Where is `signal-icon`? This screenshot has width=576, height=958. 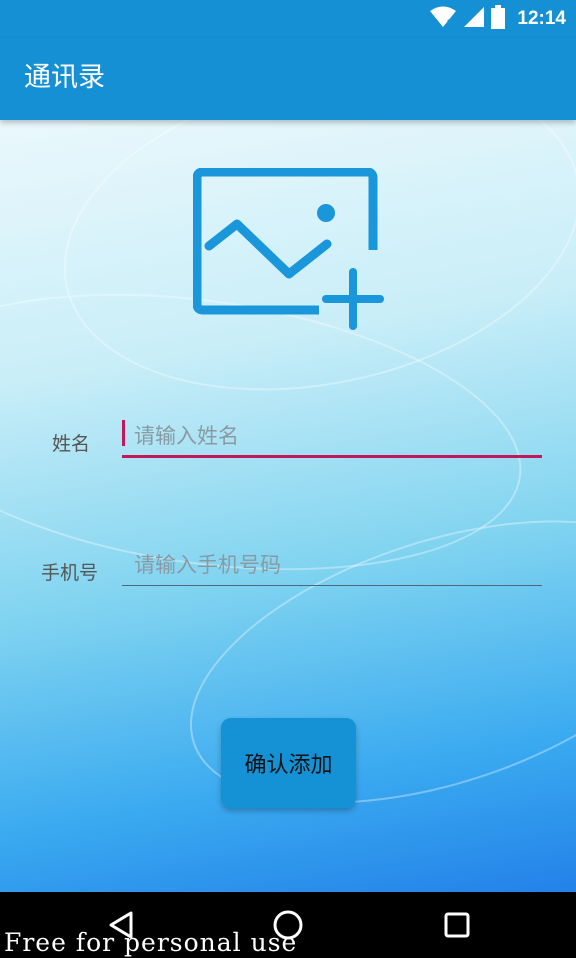 signal-icon is located at coordinates (474, 19).